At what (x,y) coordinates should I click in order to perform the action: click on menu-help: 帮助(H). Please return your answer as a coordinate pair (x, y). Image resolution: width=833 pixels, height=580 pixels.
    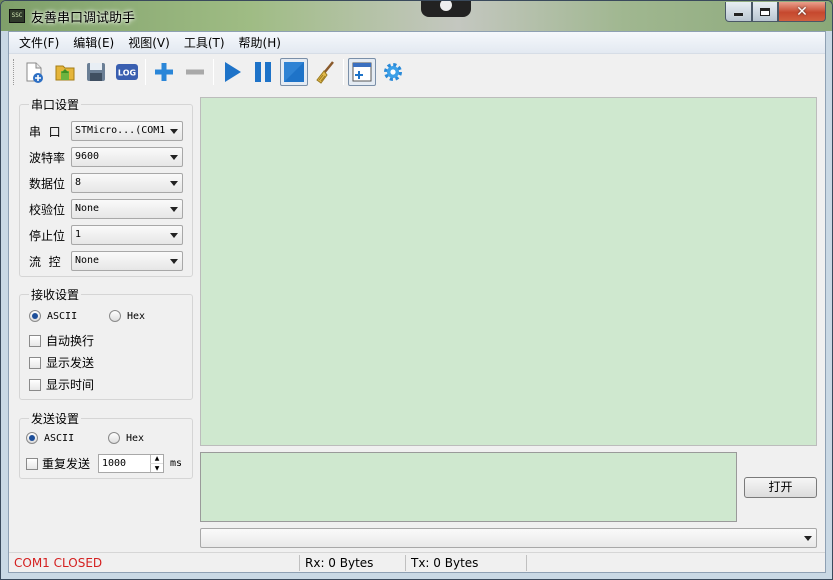
    Looking at the image, I should click on (260, 43).